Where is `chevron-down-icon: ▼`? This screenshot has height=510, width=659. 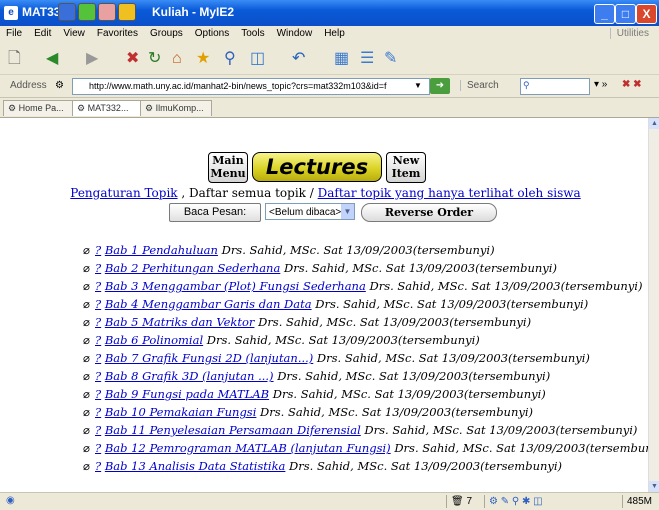
chevron-down-icon: ▼ is located at coordinates (347, 211).